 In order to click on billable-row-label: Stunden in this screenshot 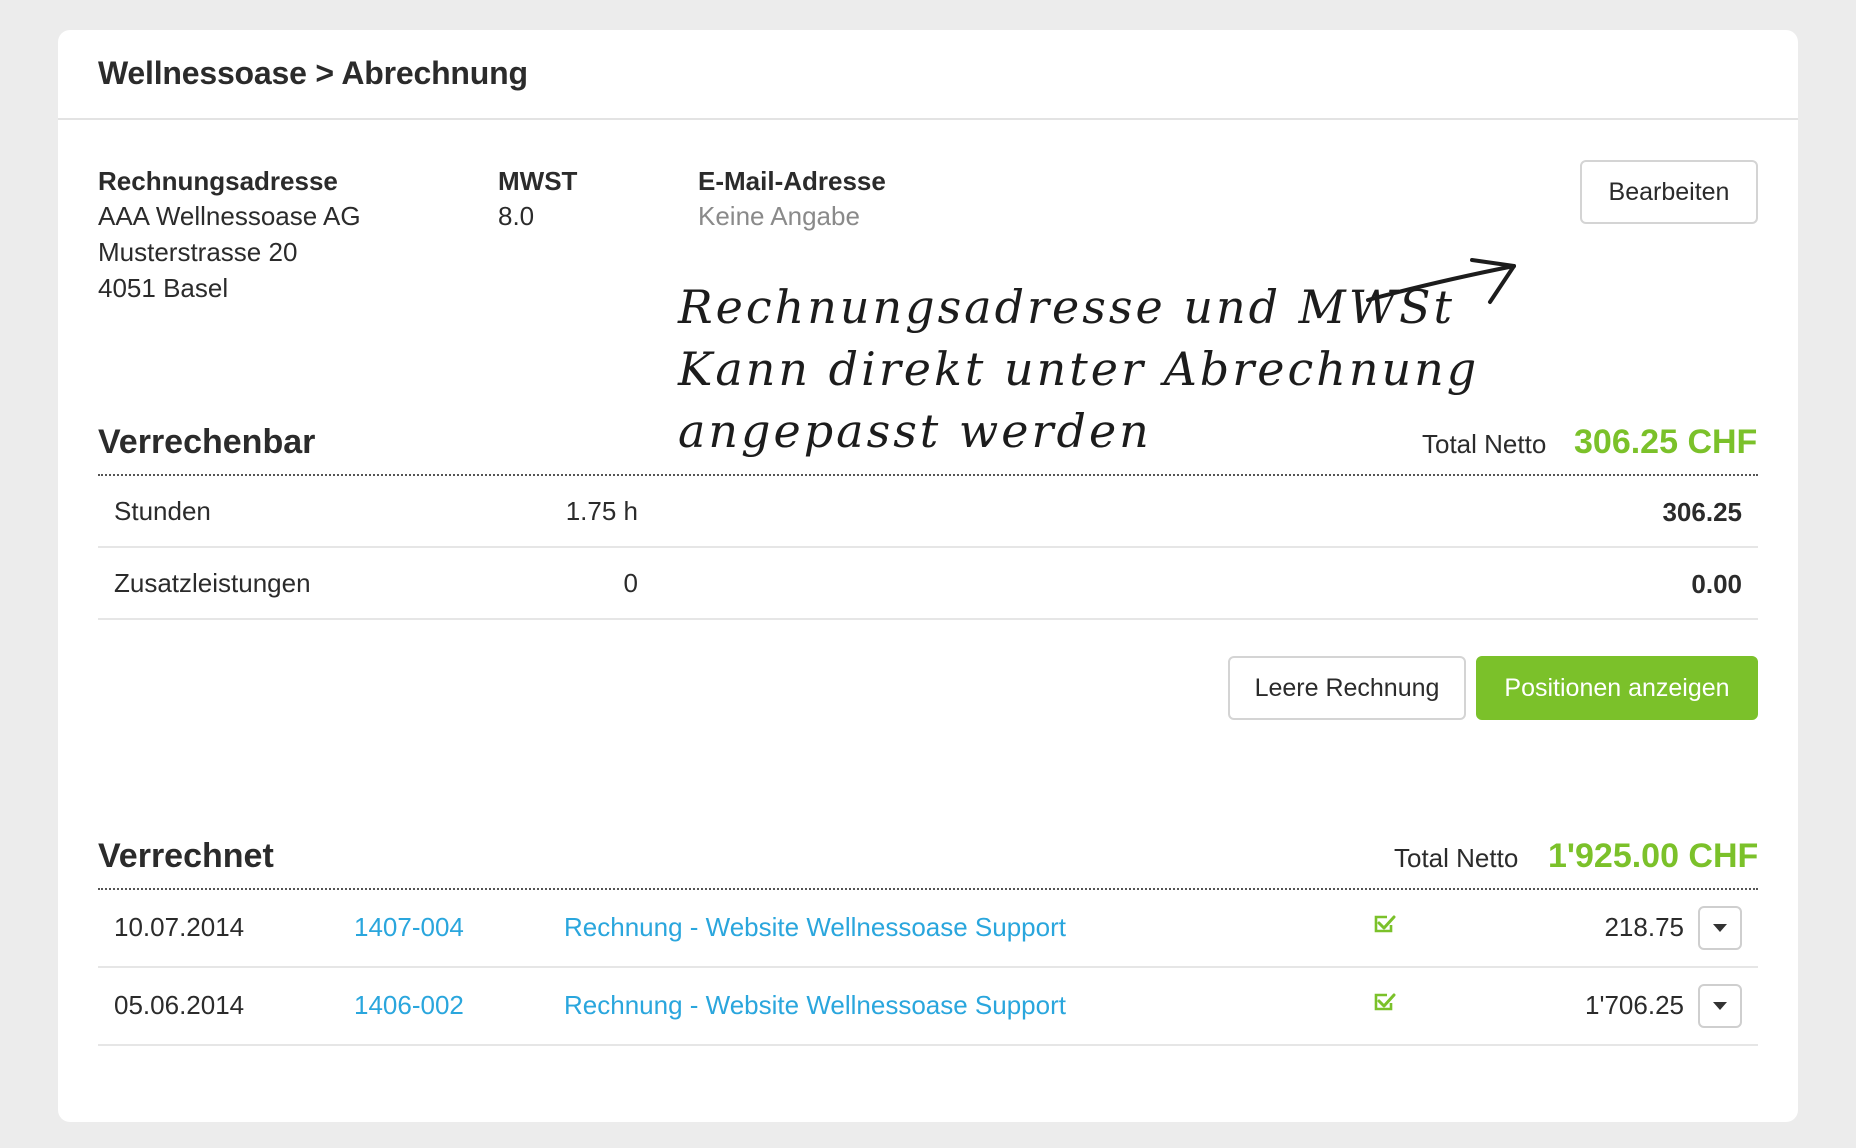, I will do `click(162, 511)`.